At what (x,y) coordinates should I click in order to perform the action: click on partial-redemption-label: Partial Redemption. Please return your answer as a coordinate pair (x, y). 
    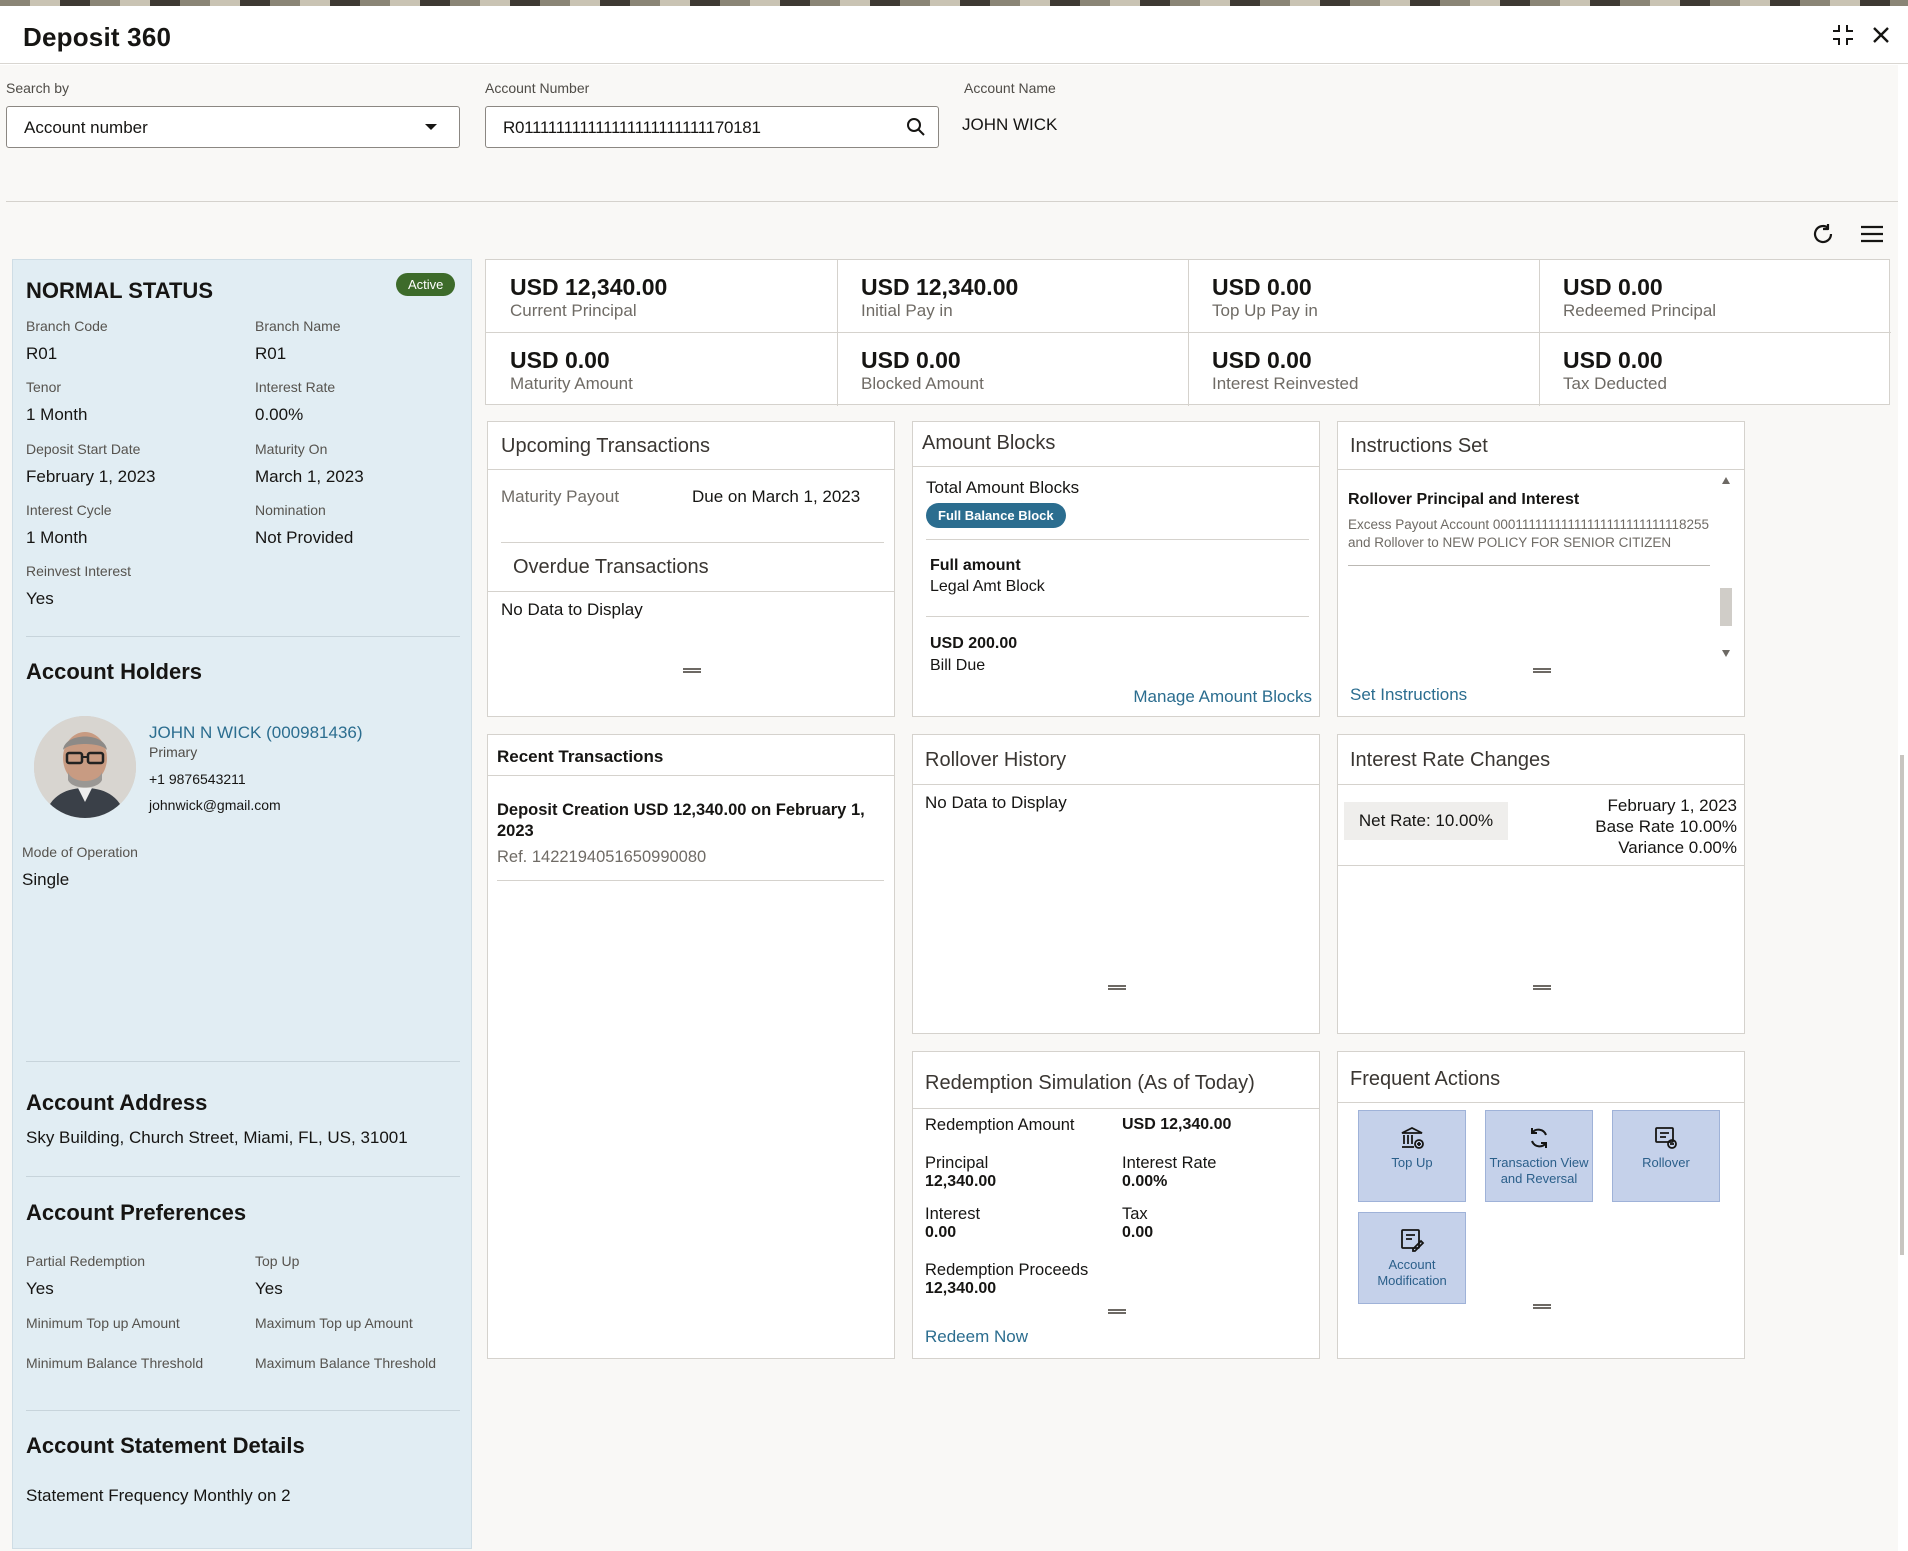
    Looking at the image, I should click on (86, 1261).